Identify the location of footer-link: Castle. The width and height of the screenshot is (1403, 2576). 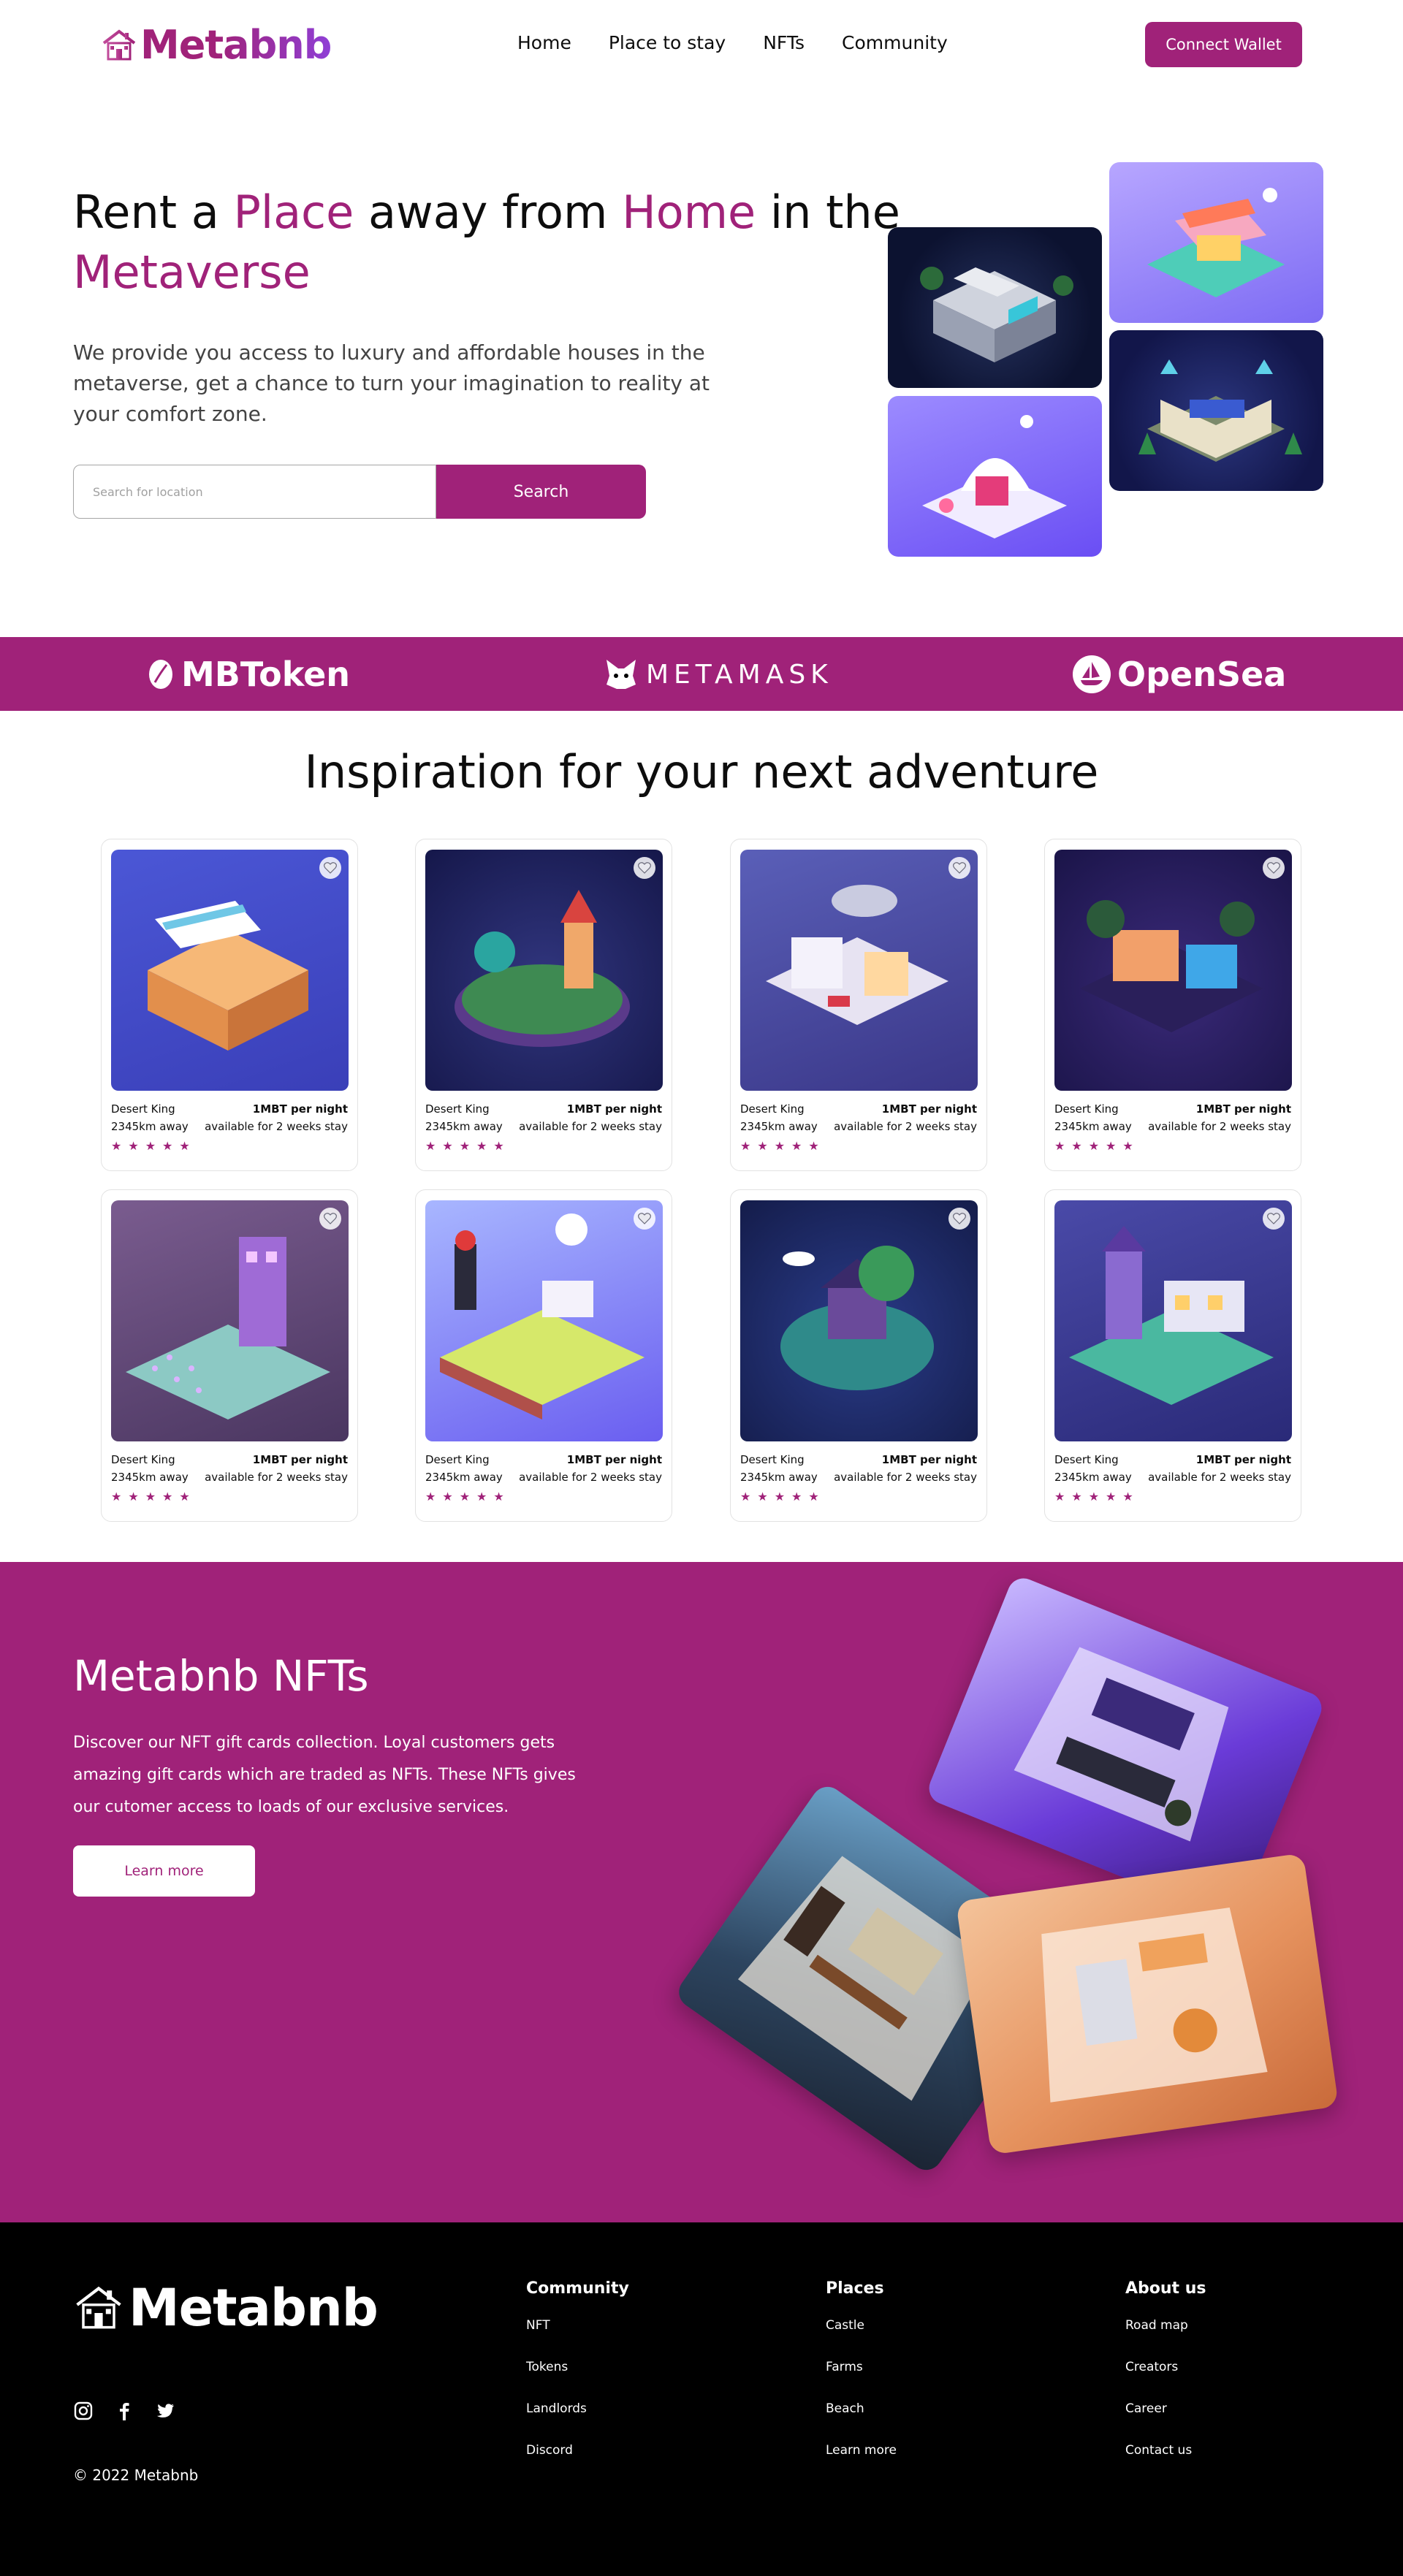
(861, 2339).